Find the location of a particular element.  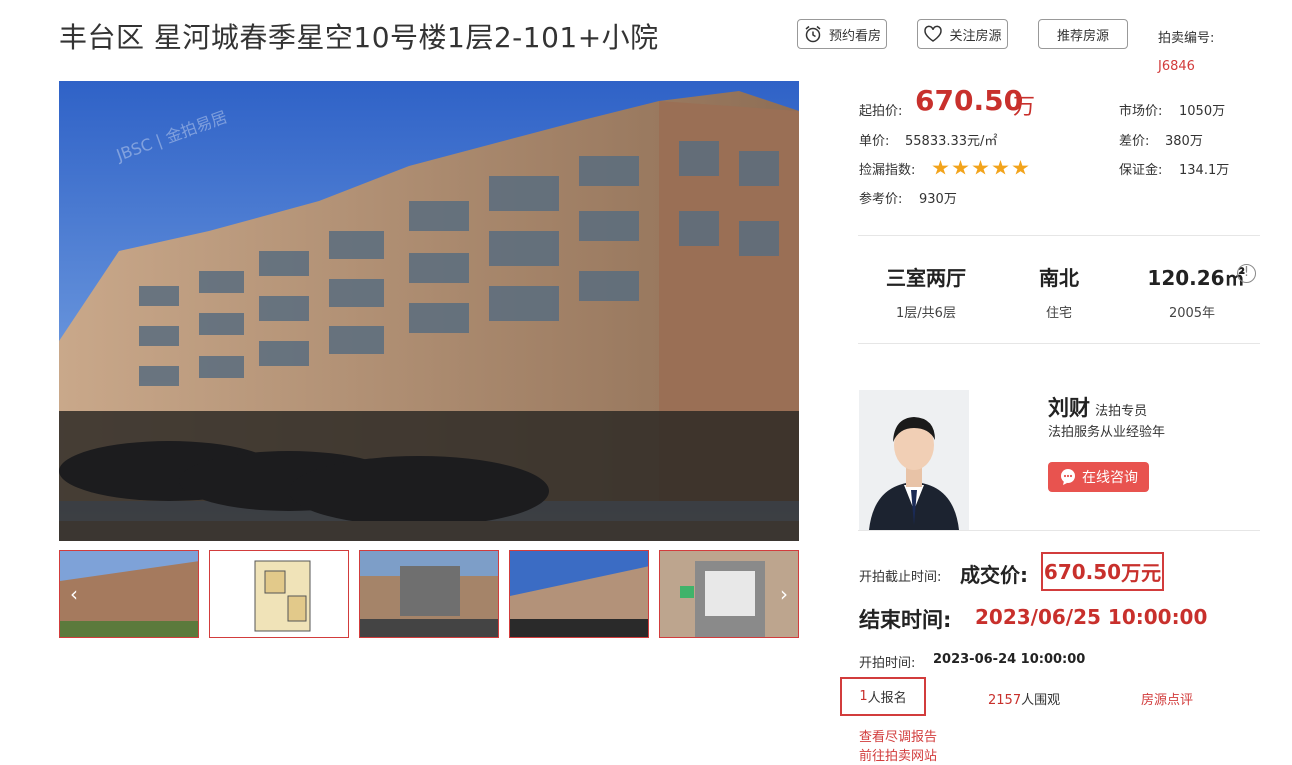

end-time-label: 结束时间: is located at coordinates (905, 620).